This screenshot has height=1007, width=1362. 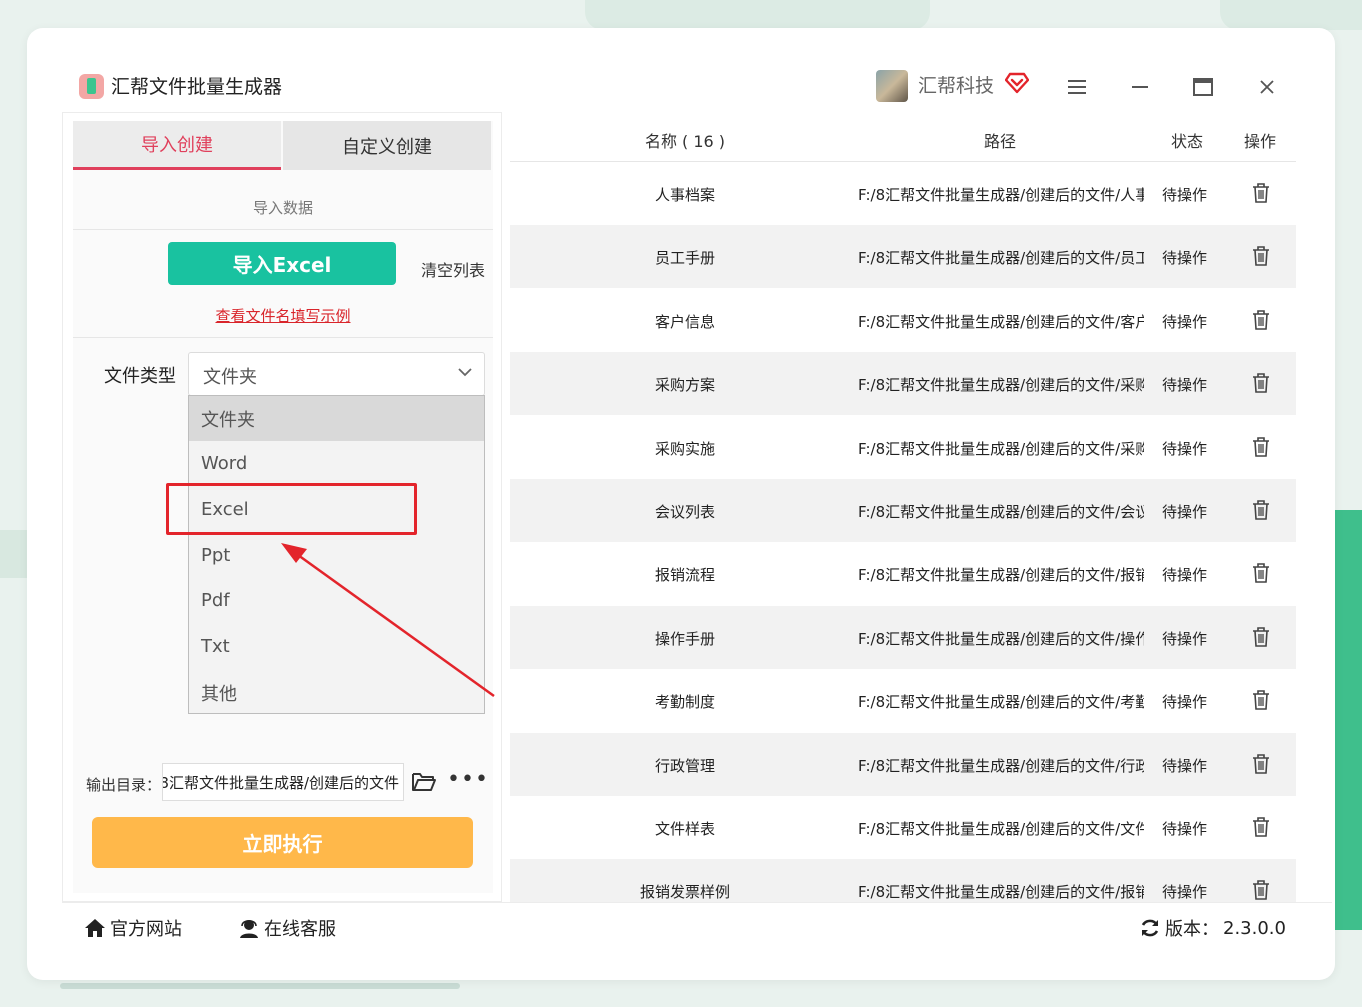 I want to click on table-row: 客户信息 F:/8汇帮文件批量生成器/创建后的文件/客户信息待操作, so click(x=903, y=320).